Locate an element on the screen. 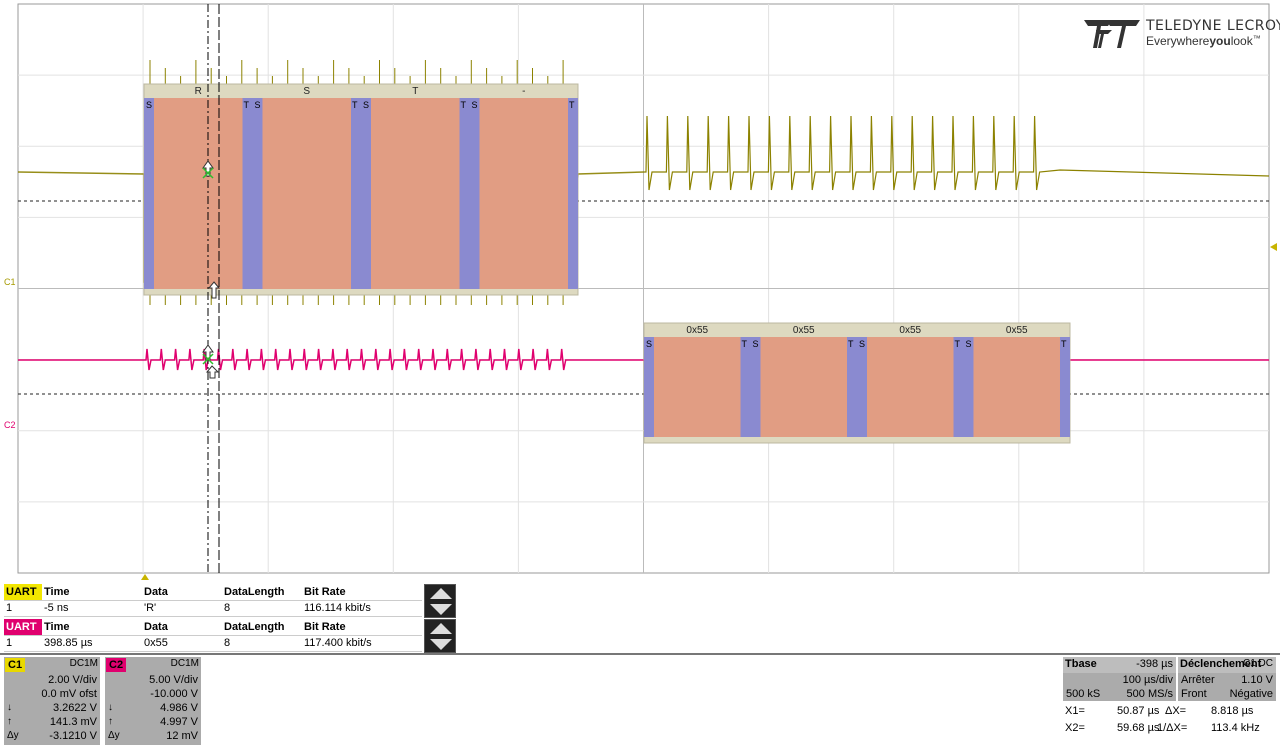 Image resolution: width=1280 pixels, height=747 pixels. ch1-row: ↑ 141.3 mV is located at coordinates (52, 722).